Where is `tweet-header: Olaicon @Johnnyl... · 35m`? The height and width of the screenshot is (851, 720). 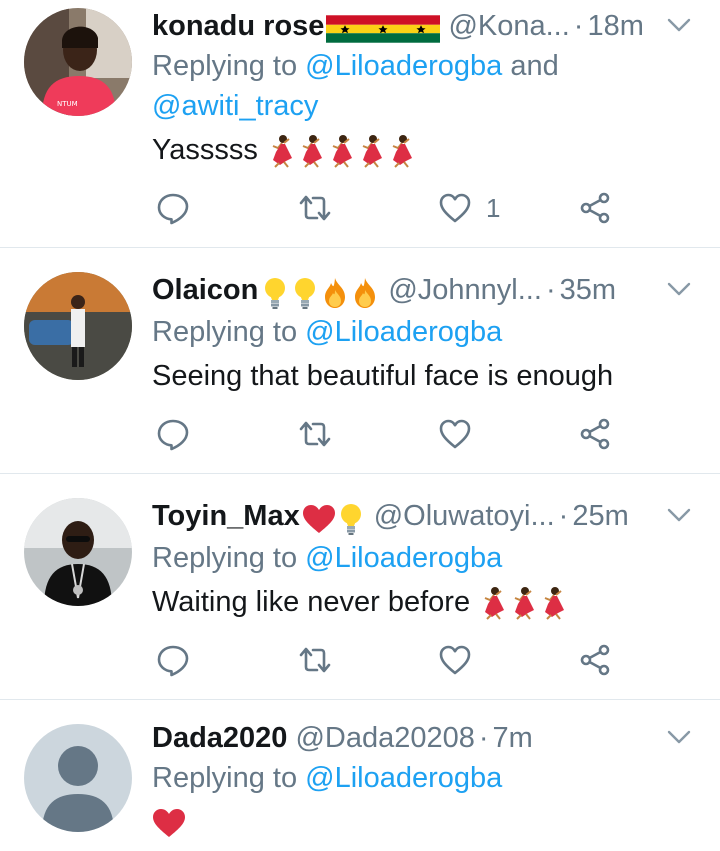
tweet-header: Olaicon @Johnnyl... · 35m is located at coordinates (406, 290).